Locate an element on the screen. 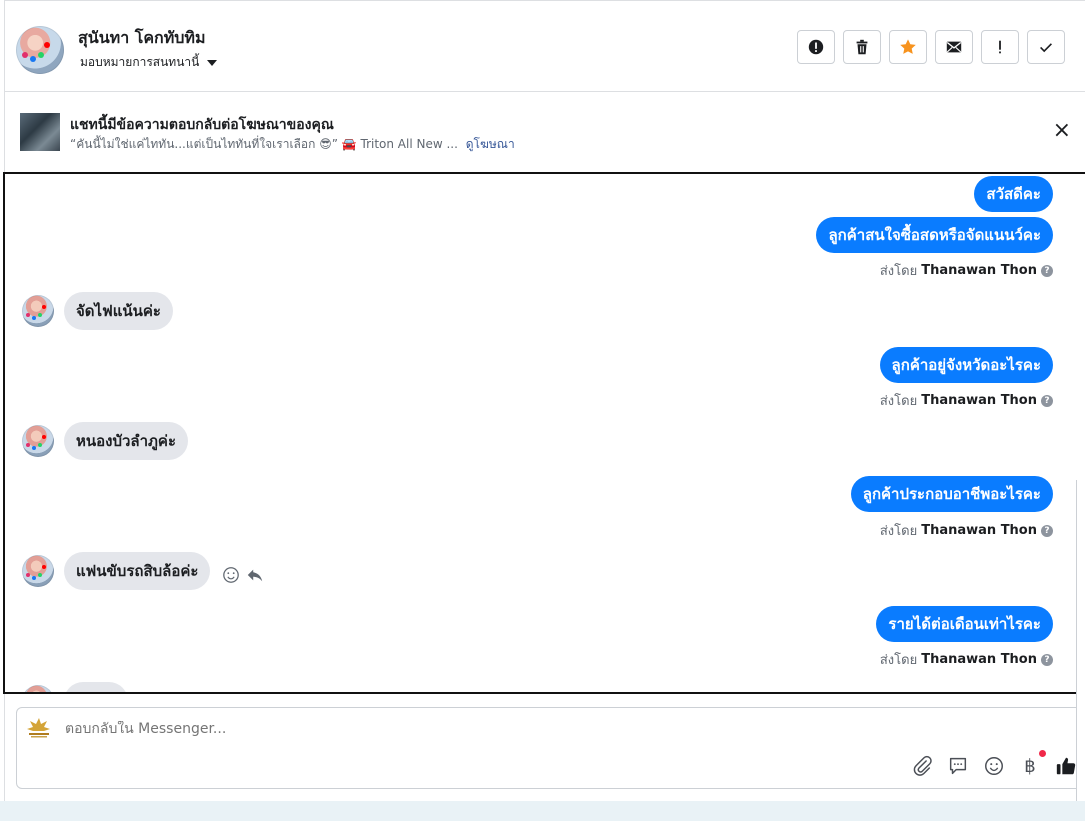 Image resolution: width=1085 pixels, height=821 pixels. star-icon is located at coordinates (908, 46).